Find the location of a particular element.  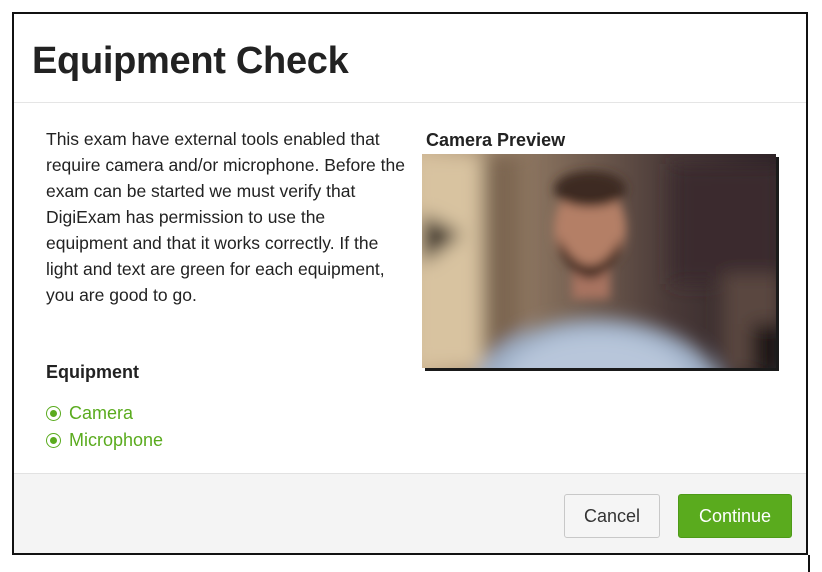

equipment-item-microphone: Microphone is located at coordinates (104, 440).